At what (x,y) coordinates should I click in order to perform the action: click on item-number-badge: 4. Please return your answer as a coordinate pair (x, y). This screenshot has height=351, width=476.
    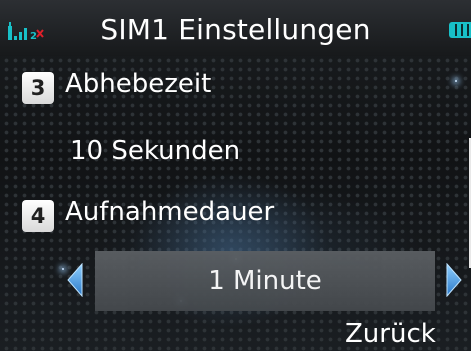
    Looking at the image, I should click on (38, 216).